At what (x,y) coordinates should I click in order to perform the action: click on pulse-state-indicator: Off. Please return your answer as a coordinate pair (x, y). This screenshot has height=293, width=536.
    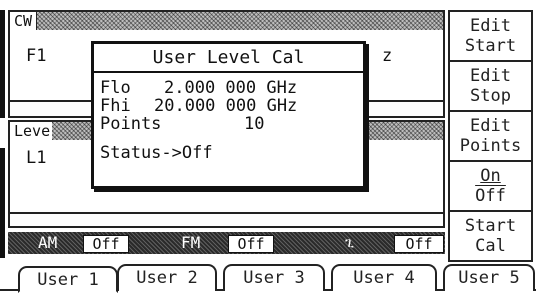
    Looking at the image, I should click on (419, 244).